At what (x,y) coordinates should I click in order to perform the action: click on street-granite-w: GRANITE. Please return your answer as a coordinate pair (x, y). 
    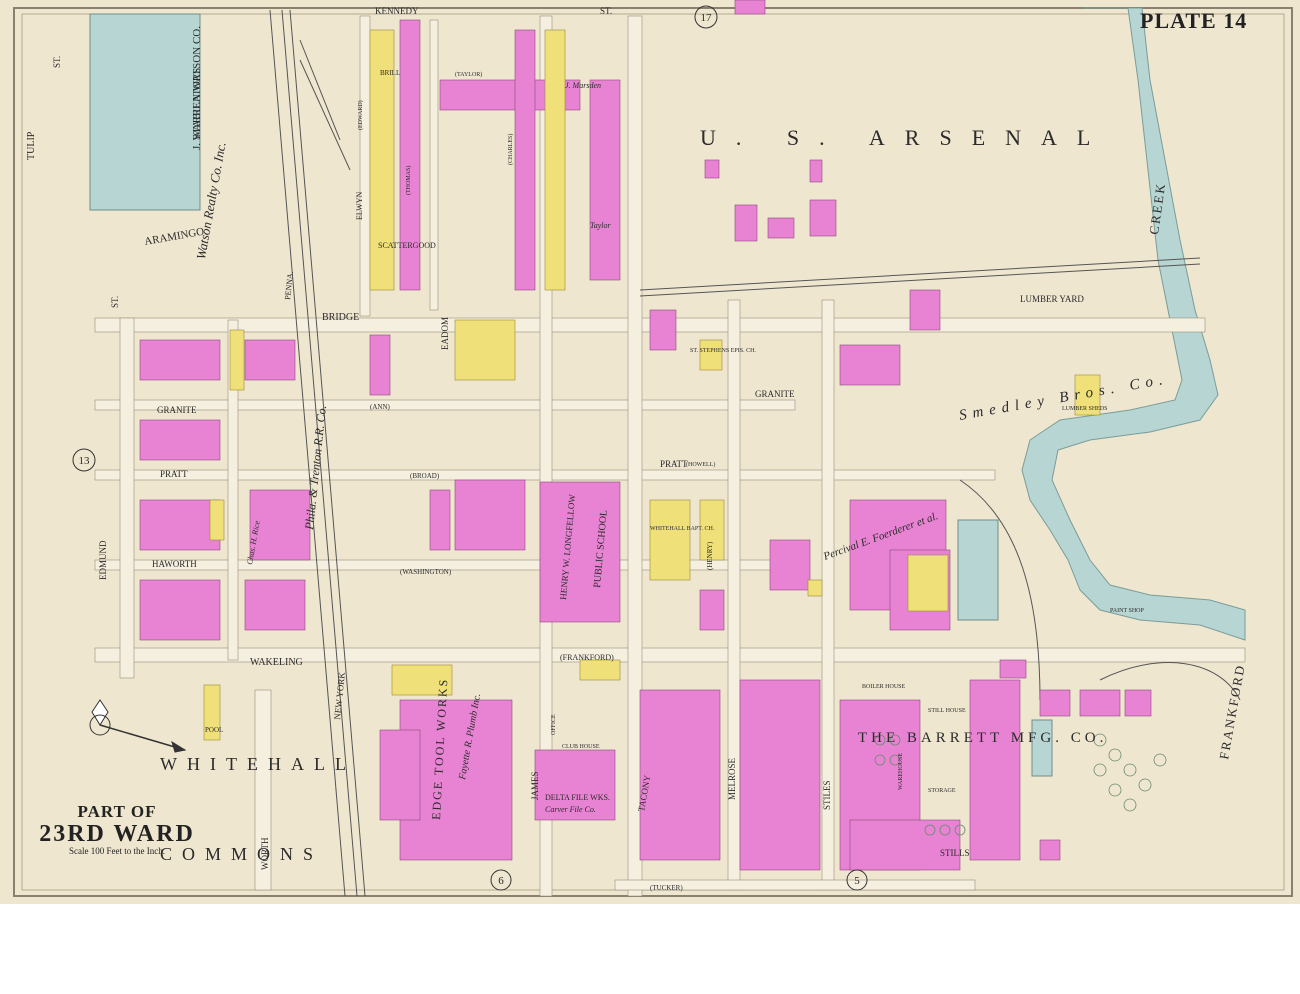
    Looking at the image, I should click on (177, 410).